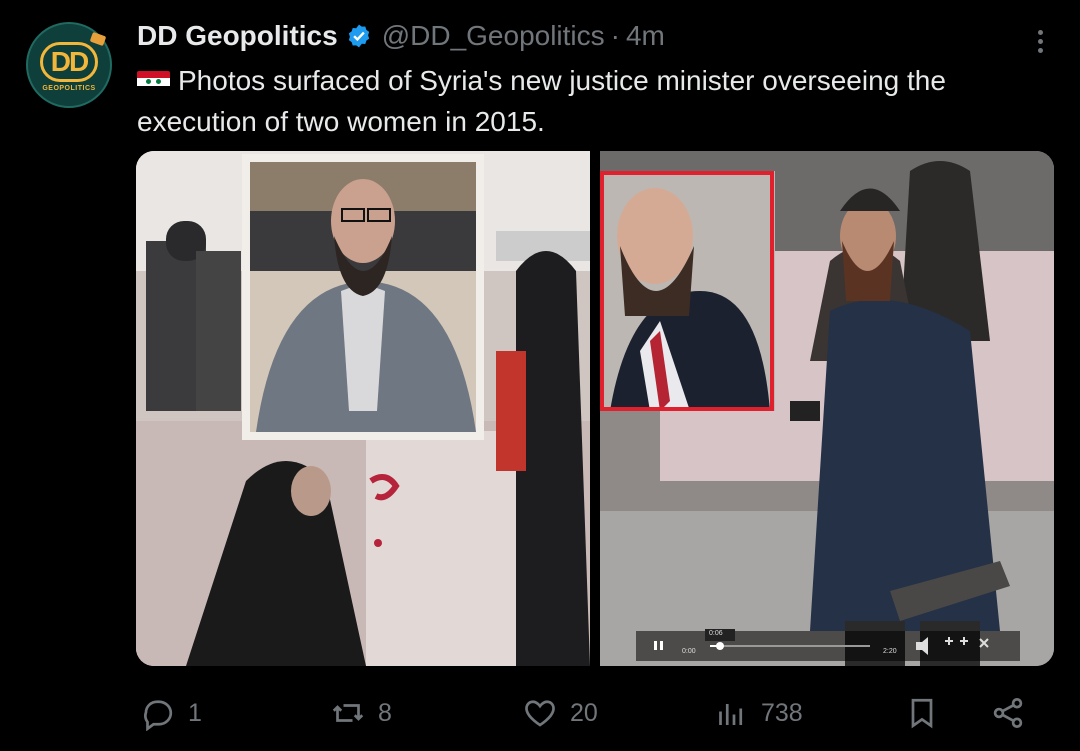 Image resolution: width=1080 pixels, height=751 pixels. I want to click on avatar: DD GEOPOLITICS, so click(69, 65).